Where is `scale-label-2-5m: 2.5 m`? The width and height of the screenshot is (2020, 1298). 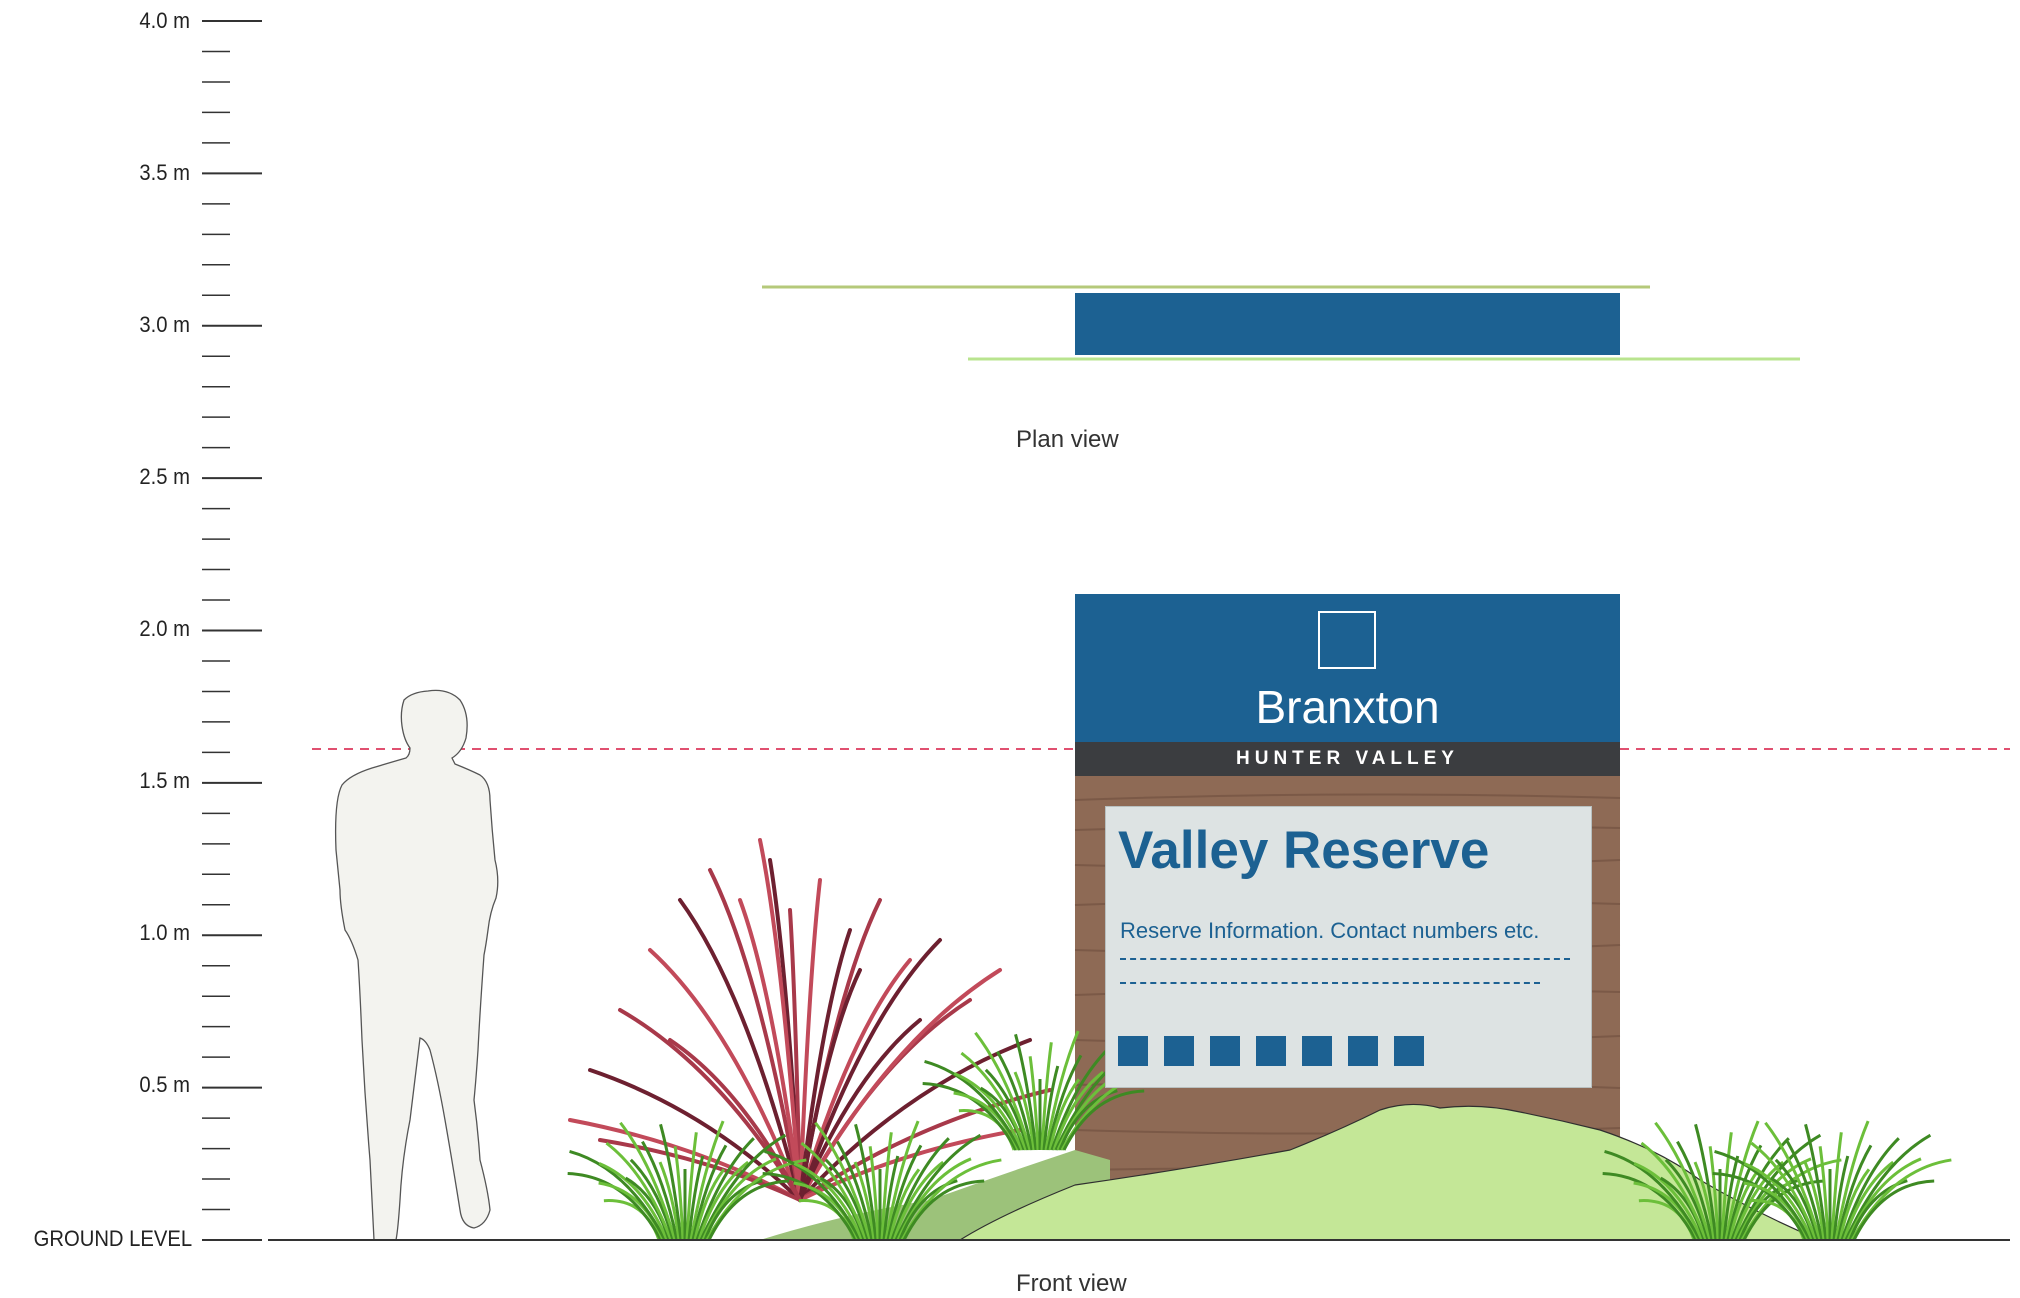
scale-label-2-5m: 2.5 m is located at coordinates (164, 476).